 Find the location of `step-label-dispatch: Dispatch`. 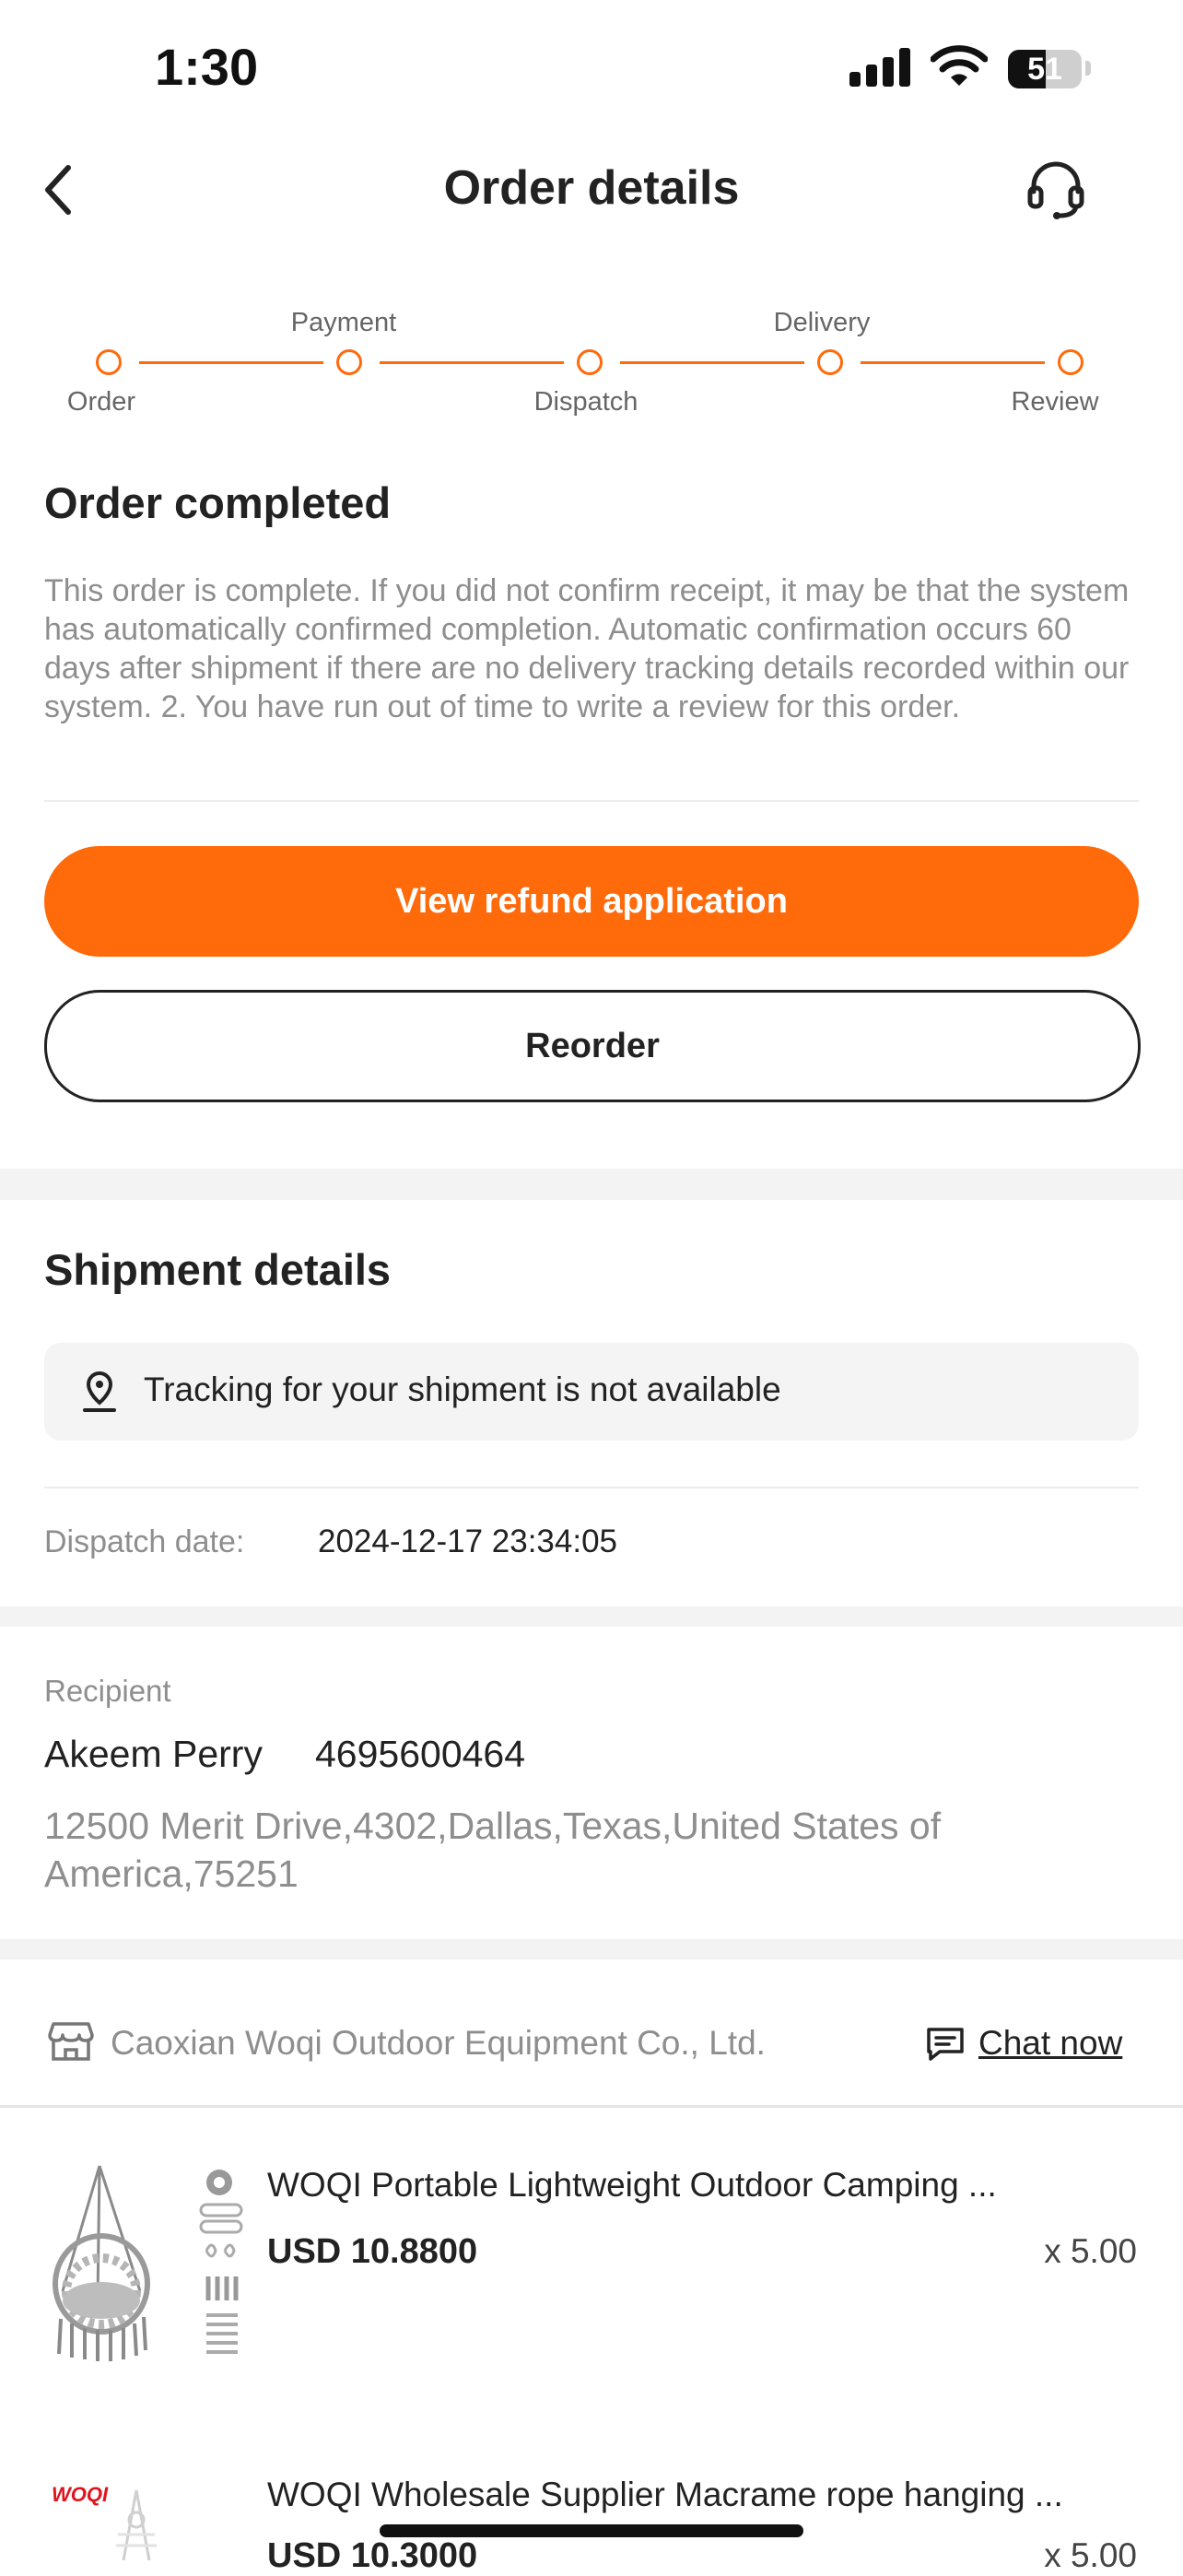

step-label-dispatch: Dispatch is located at coordinates (585, 402).